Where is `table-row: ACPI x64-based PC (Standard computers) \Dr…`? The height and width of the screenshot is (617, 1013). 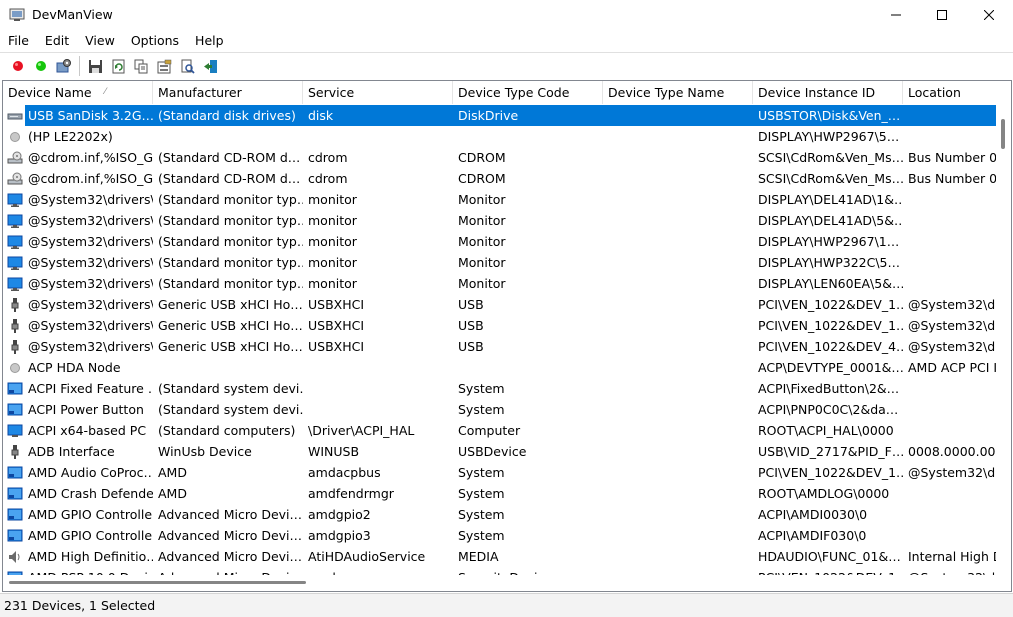
table-row: ACPI x64-based PC (Standard computers) \Dr… is located at coordinates (503, 430).